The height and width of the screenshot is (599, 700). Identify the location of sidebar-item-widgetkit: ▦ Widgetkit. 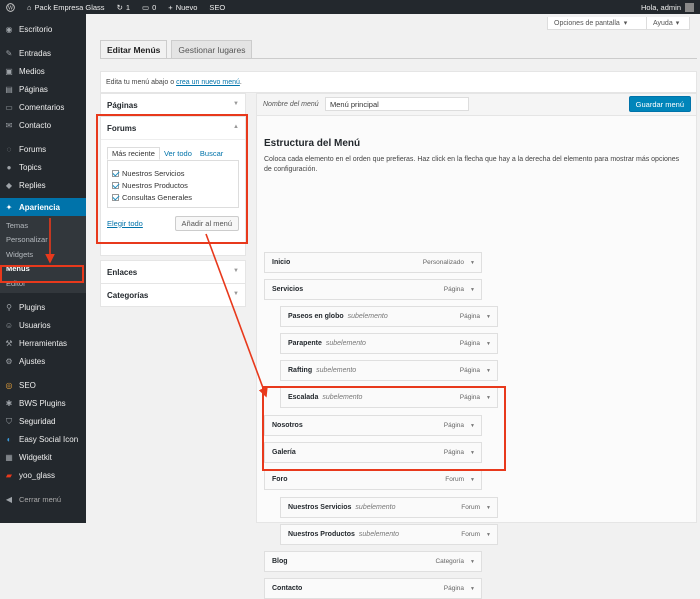
(43, 458).